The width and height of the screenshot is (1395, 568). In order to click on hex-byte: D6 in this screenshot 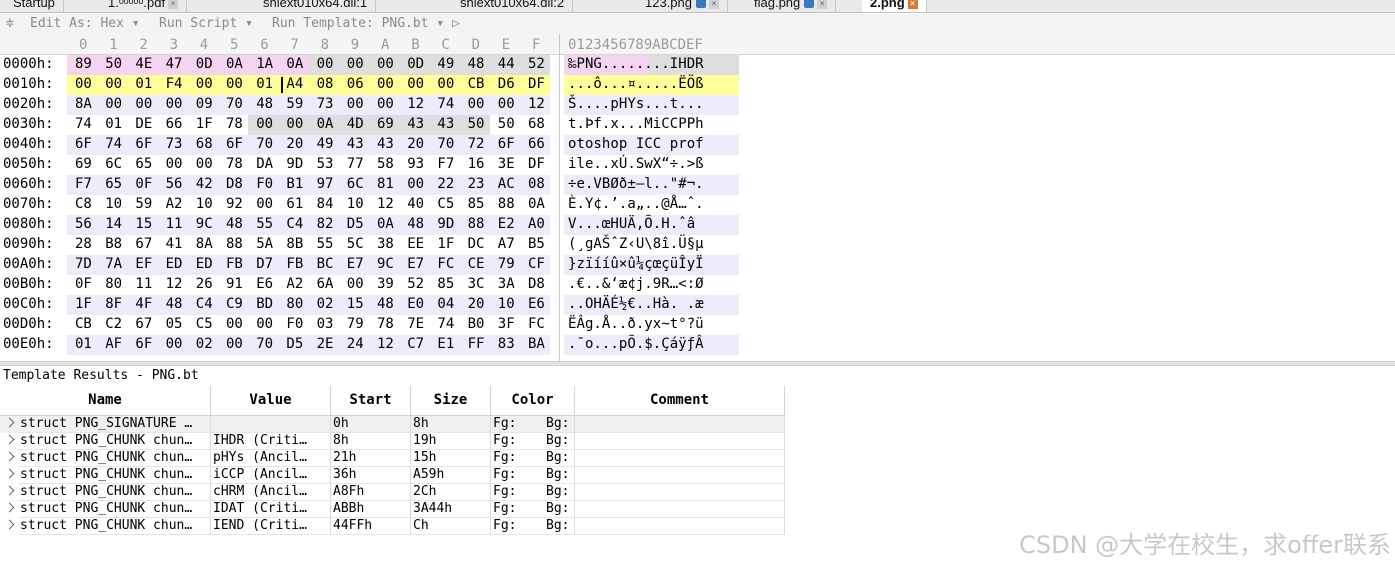, I will do `click(504, 85)`.